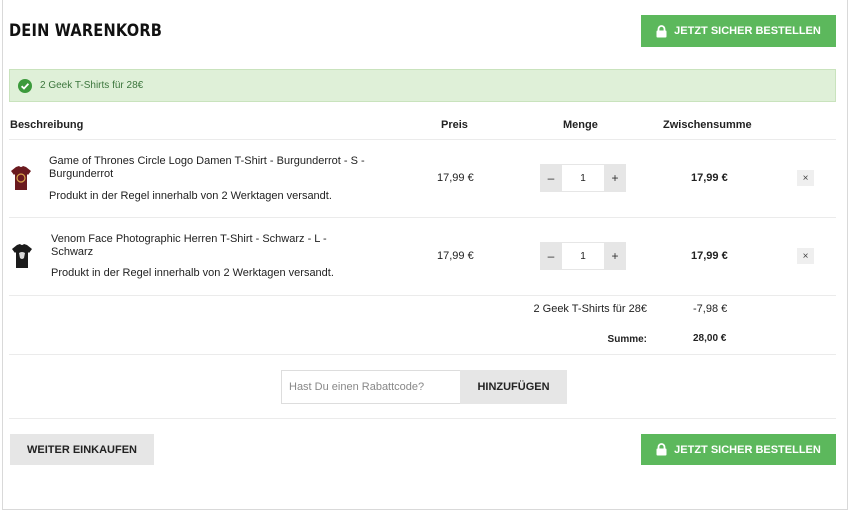 This screenshot has width=850, height=512. Describe the element at coordinates (92, 85) in the screenshot. I see `promo-notice-text: 2 Geek T-Shirts für 28€` at that location.